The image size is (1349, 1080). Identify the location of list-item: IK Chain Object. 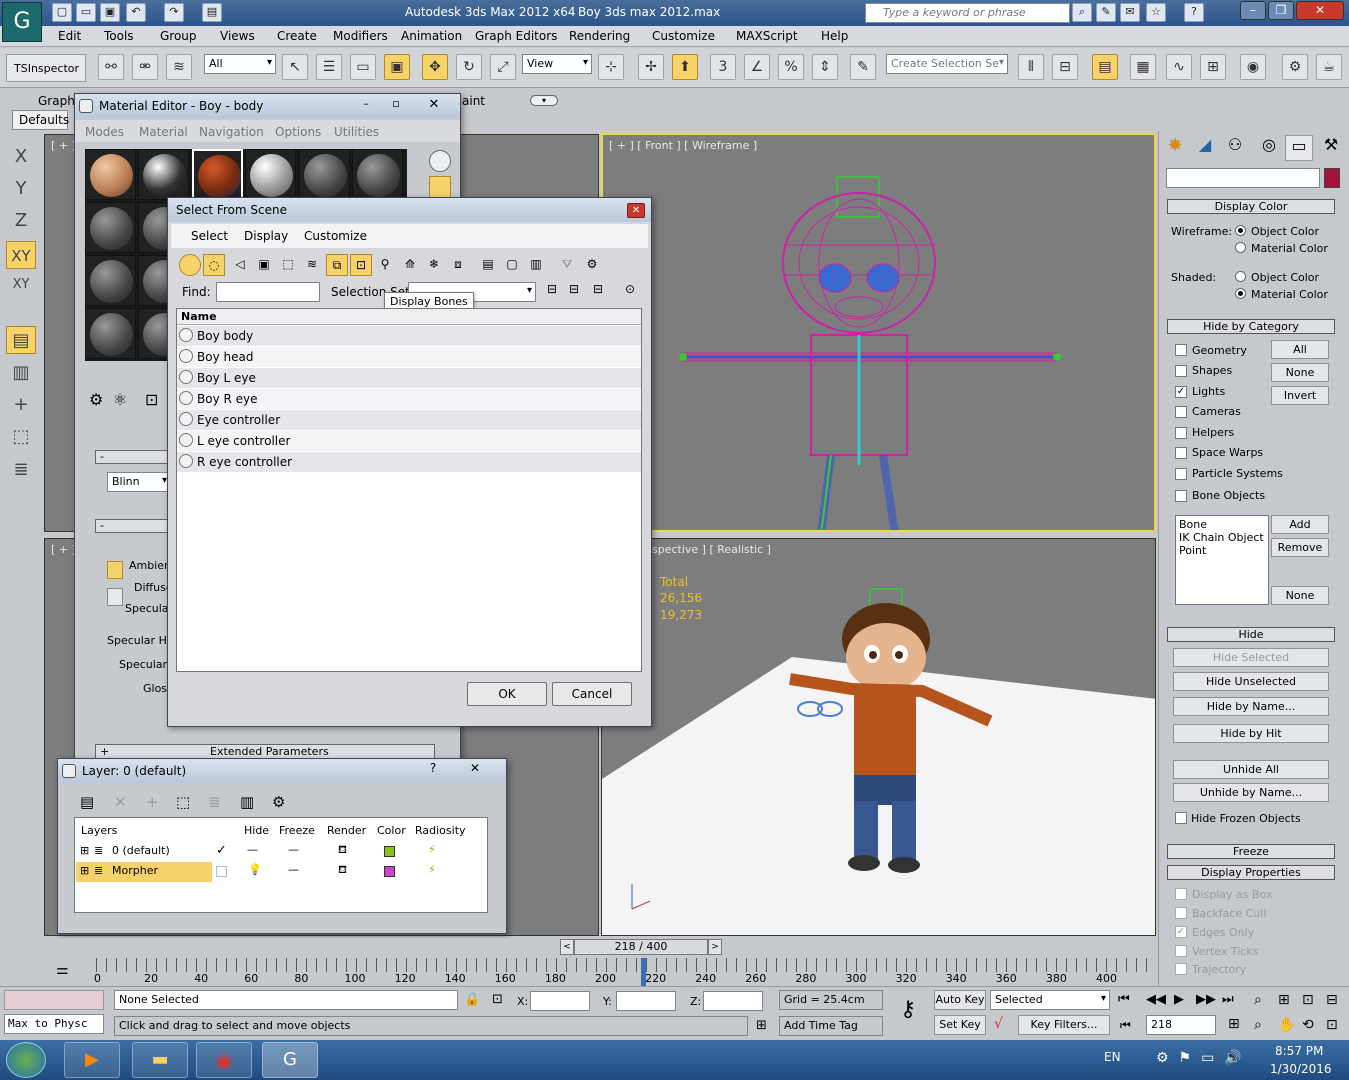
(1221, 537).